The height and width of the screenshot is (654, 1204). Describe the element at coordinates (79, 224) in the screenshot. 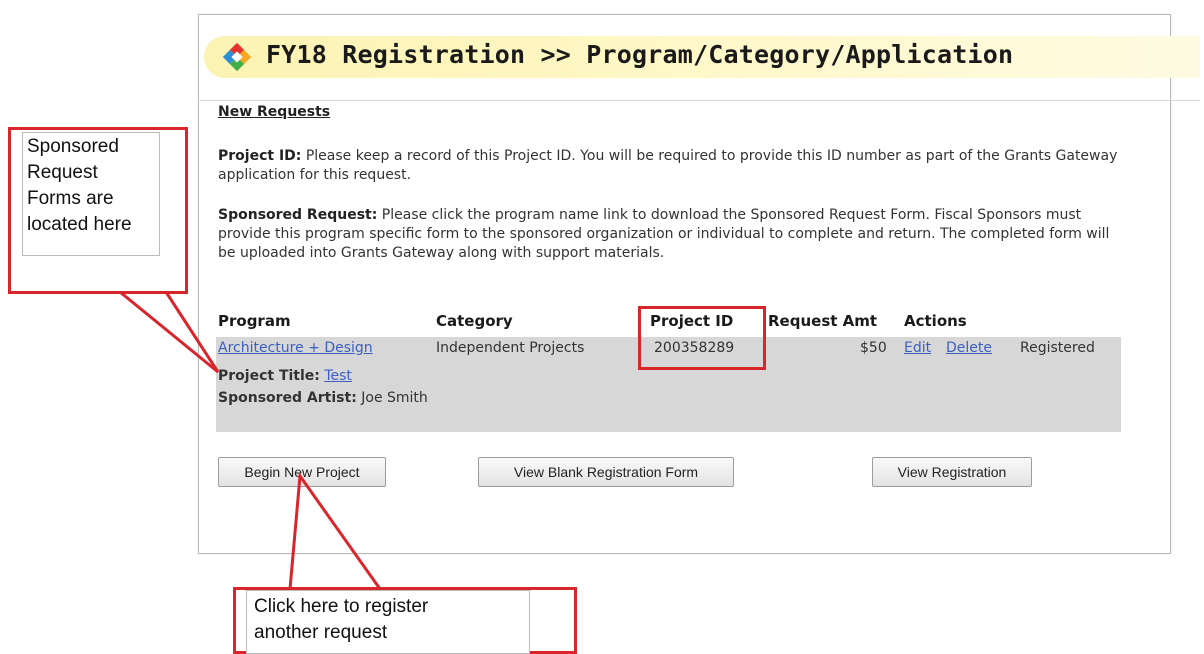

I see `left-callout-line: located here` at that location.